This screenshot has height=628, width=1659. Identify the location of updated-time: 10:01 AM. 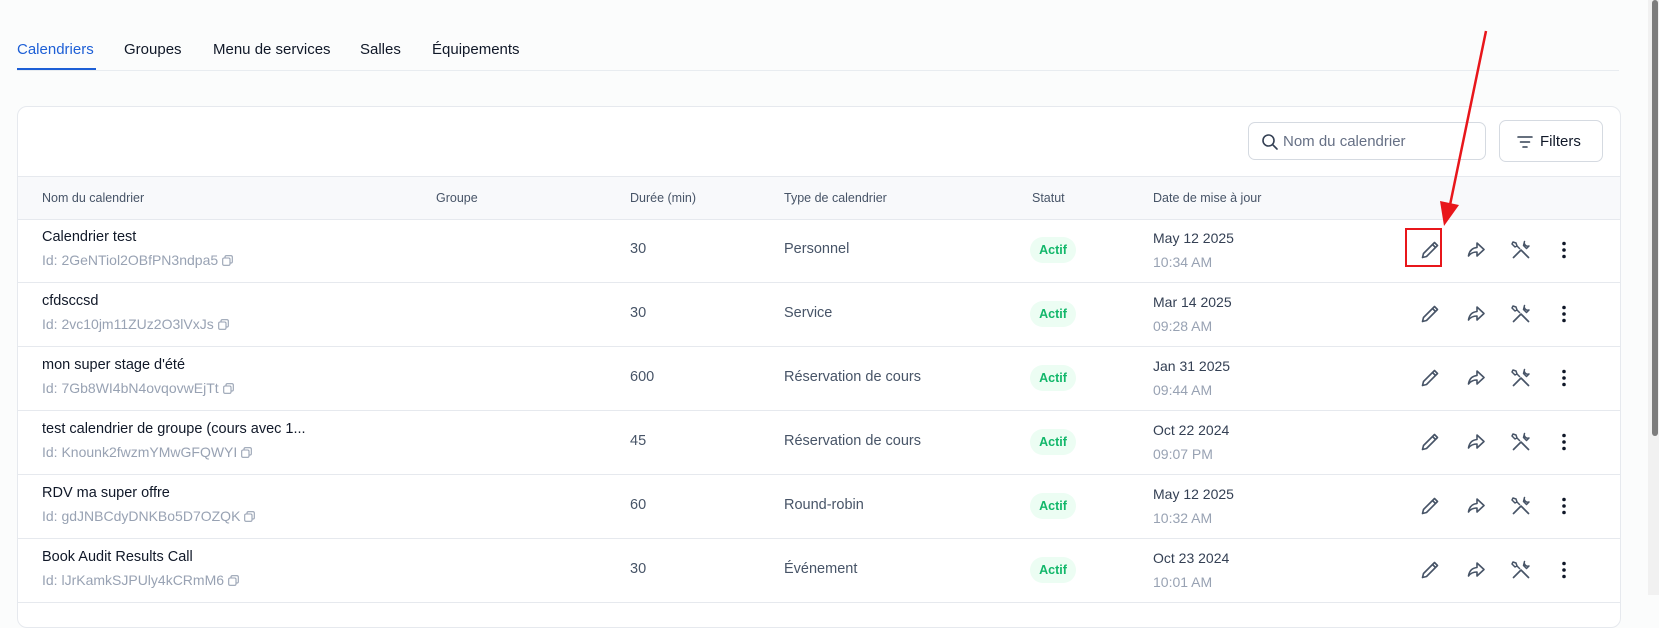
(1183, 582).